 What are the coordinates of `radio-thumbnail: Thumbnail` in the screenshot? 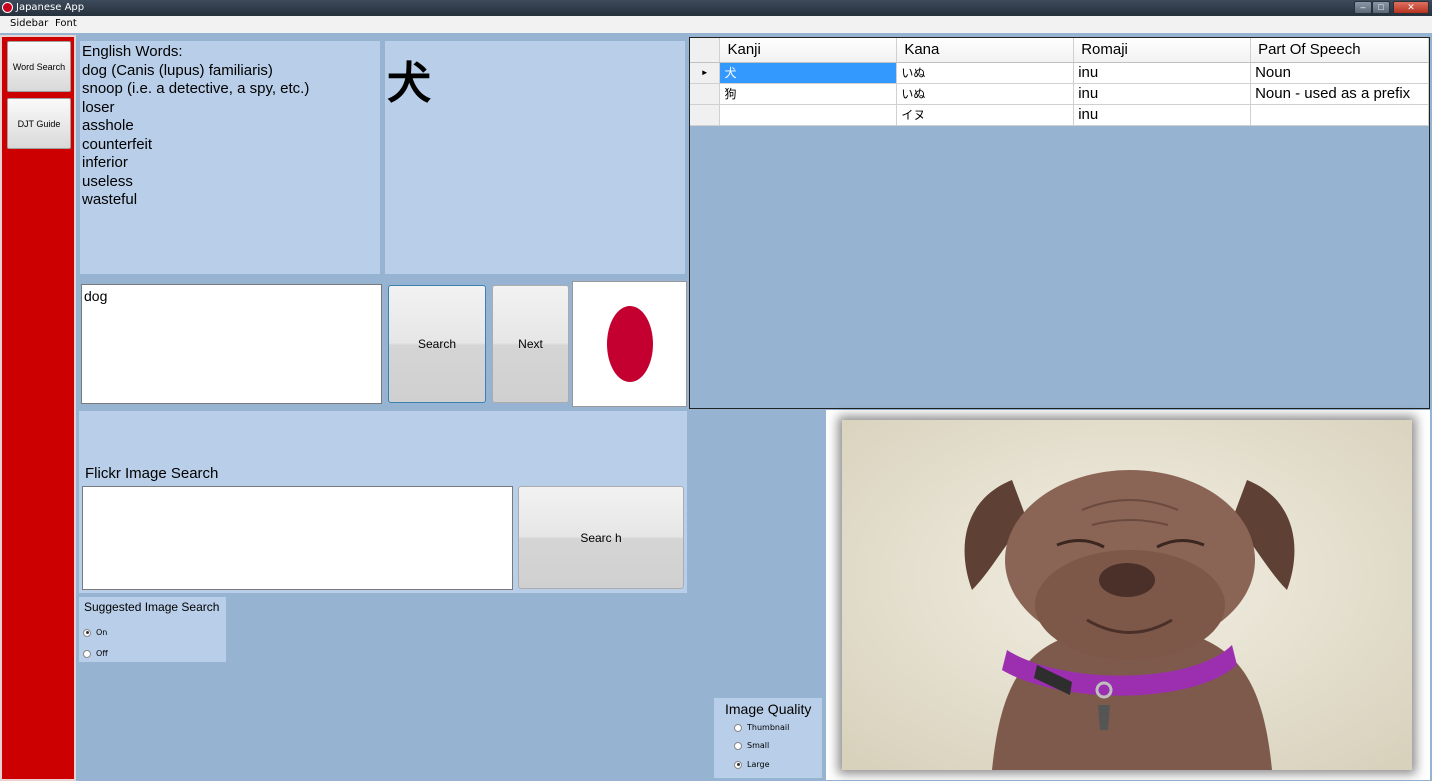 It's located at (761, 727).